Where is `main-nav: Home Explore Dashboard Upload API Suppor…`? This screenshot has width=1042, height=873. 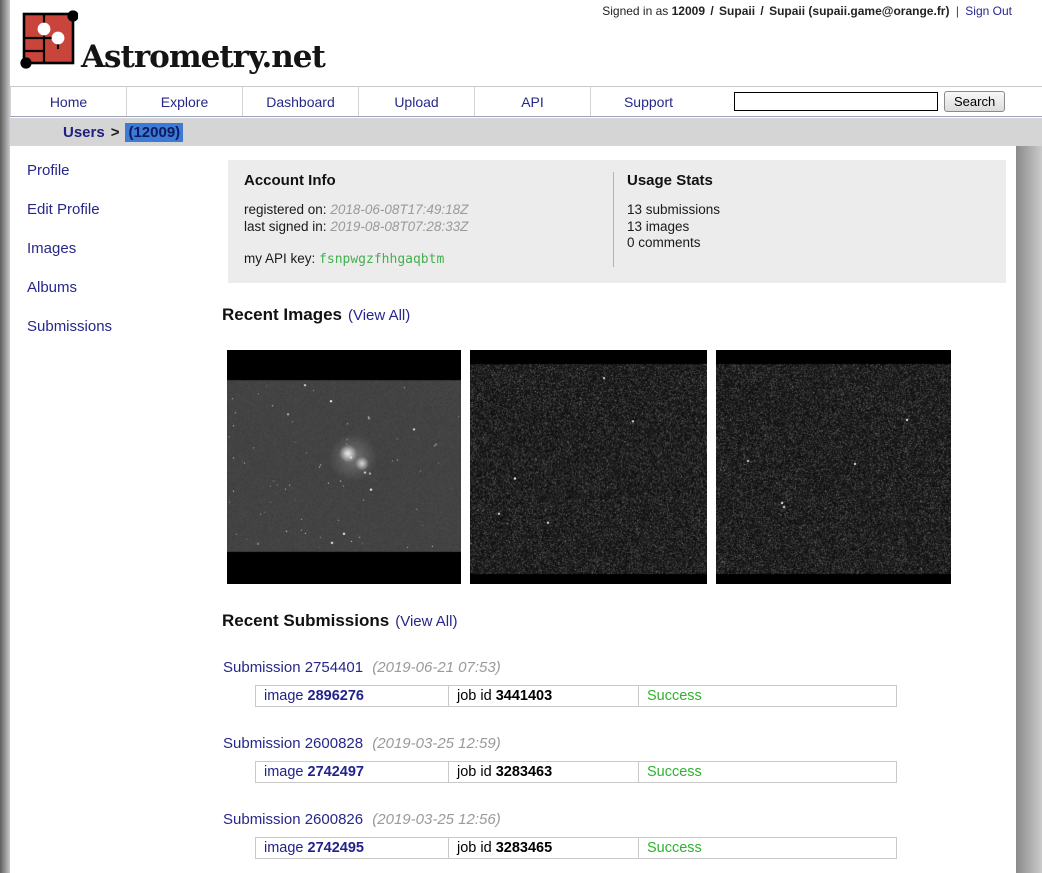 main-nav: Home Explore Dashboard Upload API Suppor… is located at coordinates (526, 101).